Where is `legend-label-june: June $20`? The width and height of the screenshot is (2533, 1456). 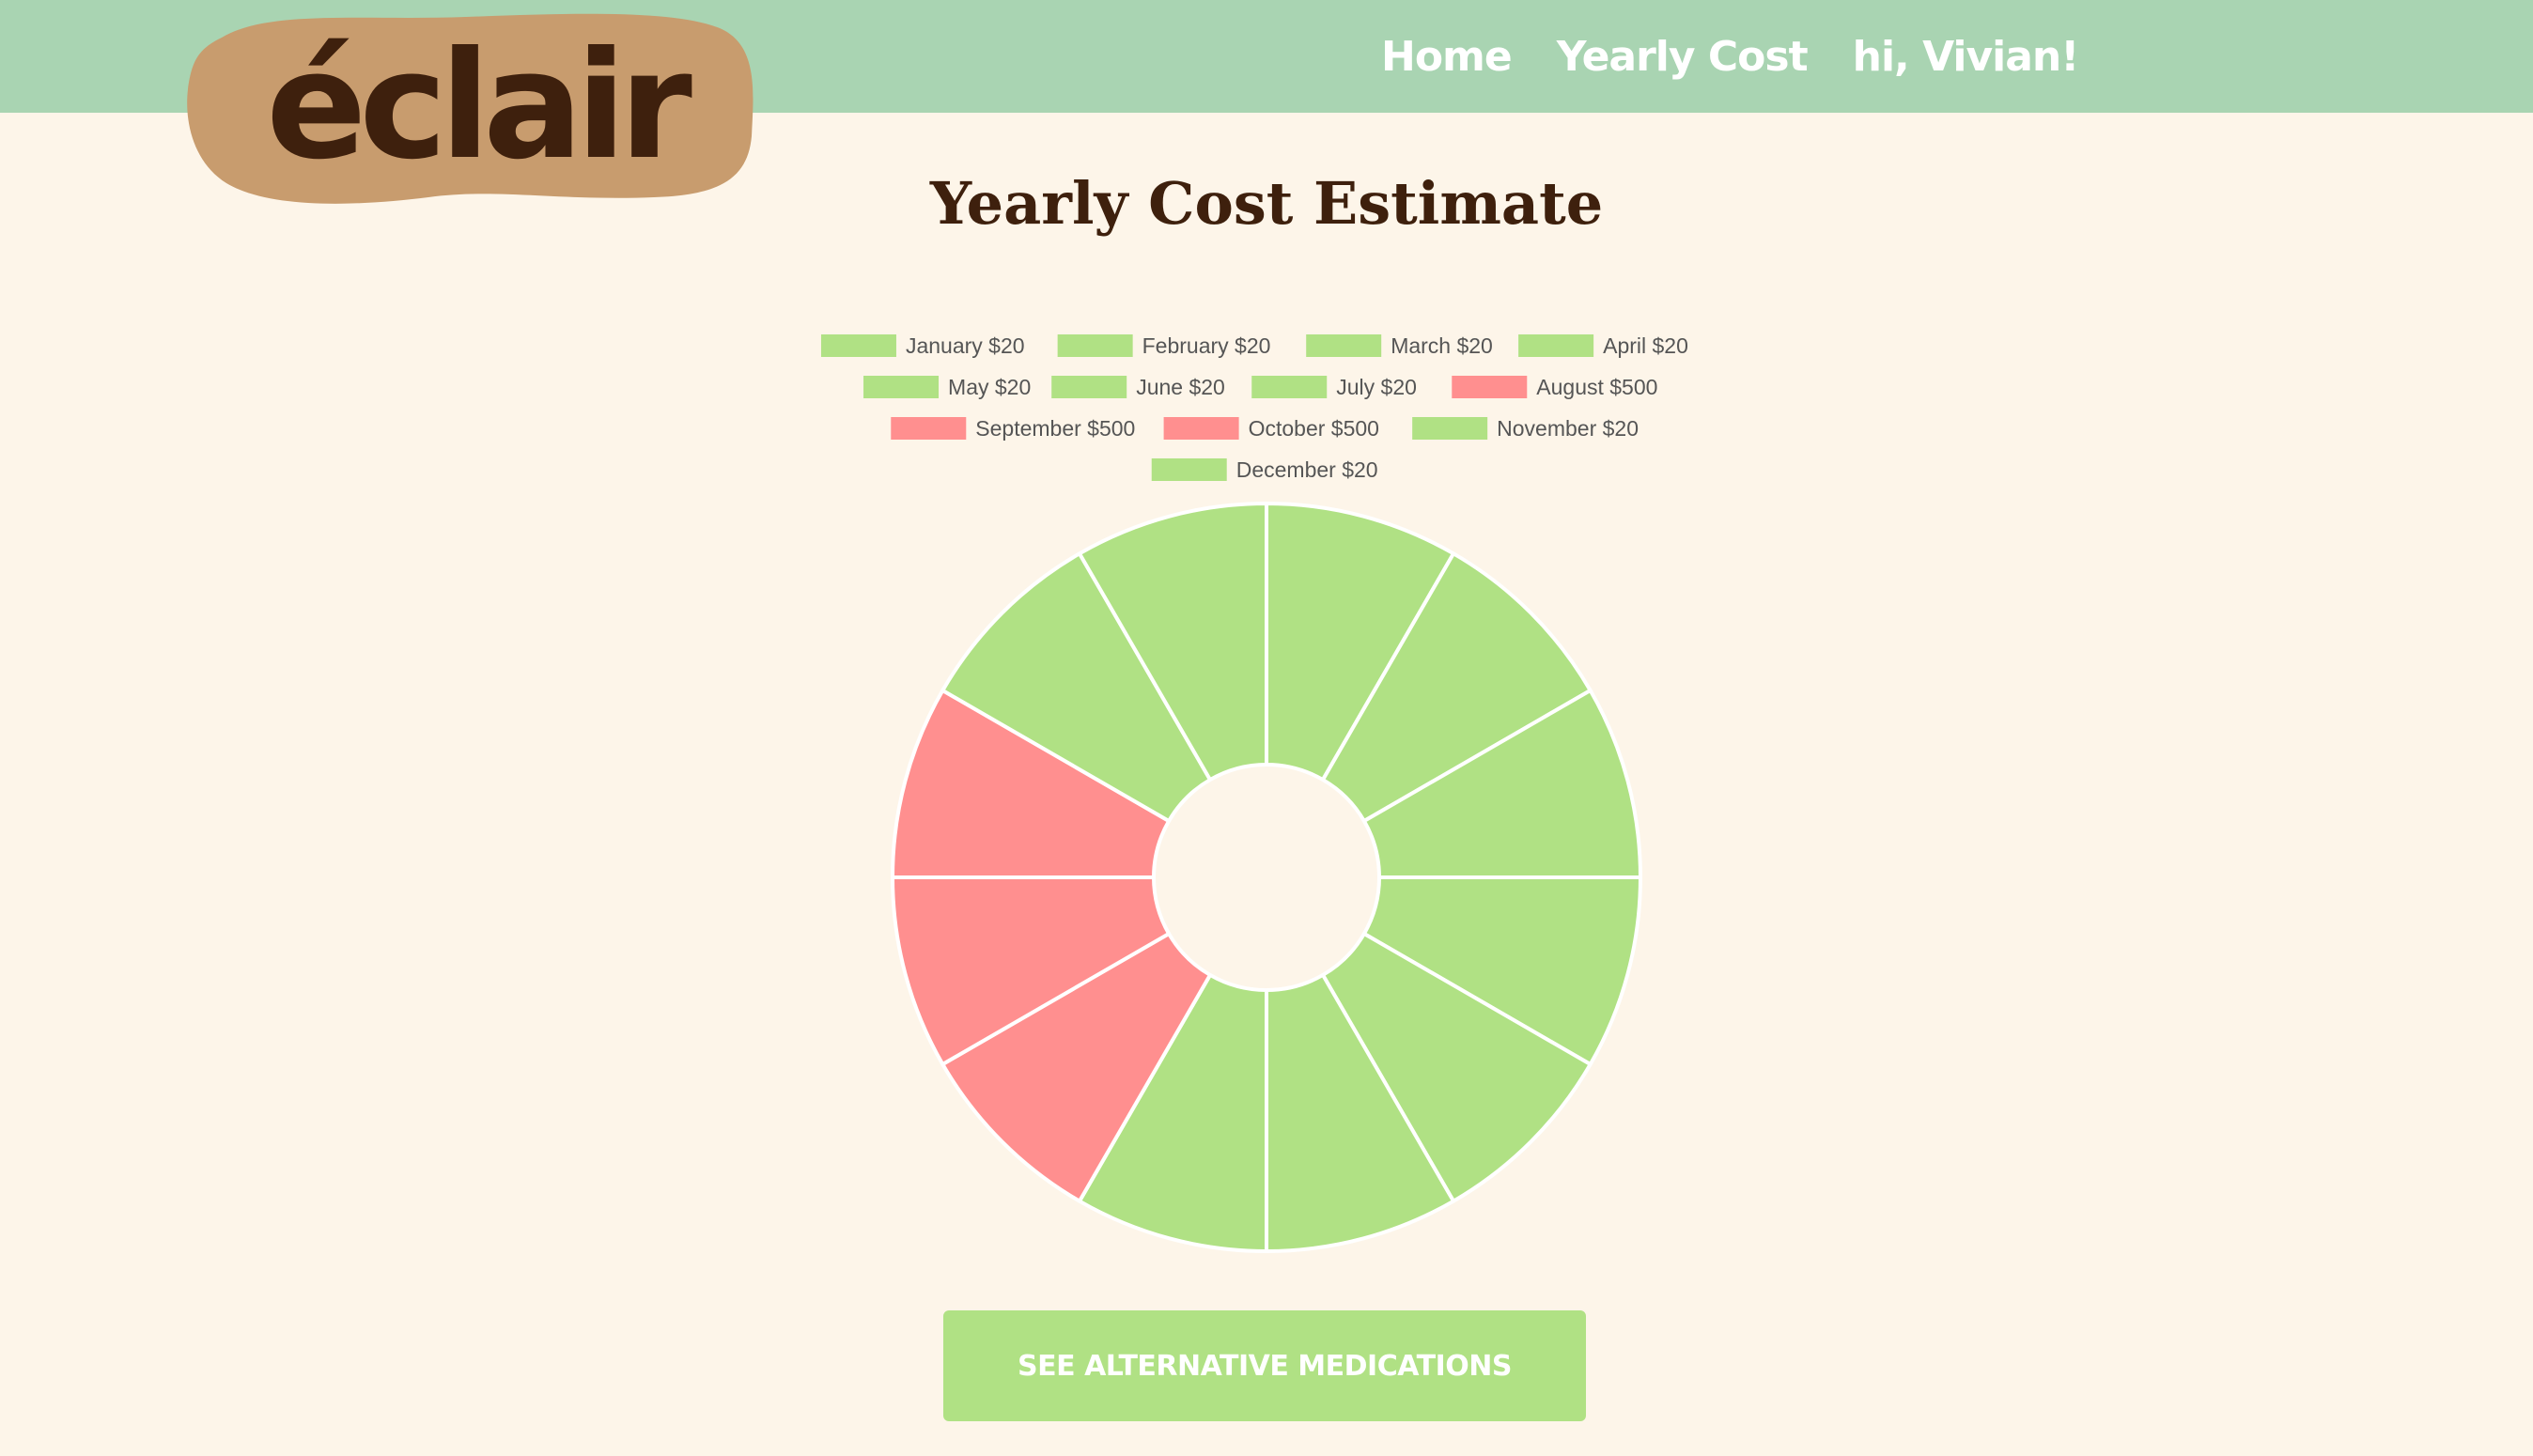 legend-label-june: June $20 is located at coordinates (1180, 387).